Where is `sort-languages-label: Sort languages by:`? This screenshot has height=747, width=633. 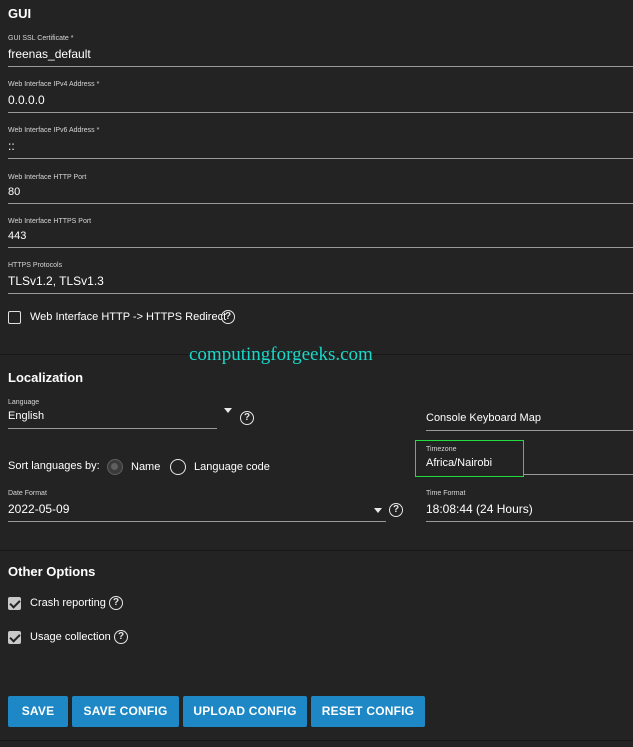 sort-languages-label: Sort languages by: is located at coordinates (54, 466).